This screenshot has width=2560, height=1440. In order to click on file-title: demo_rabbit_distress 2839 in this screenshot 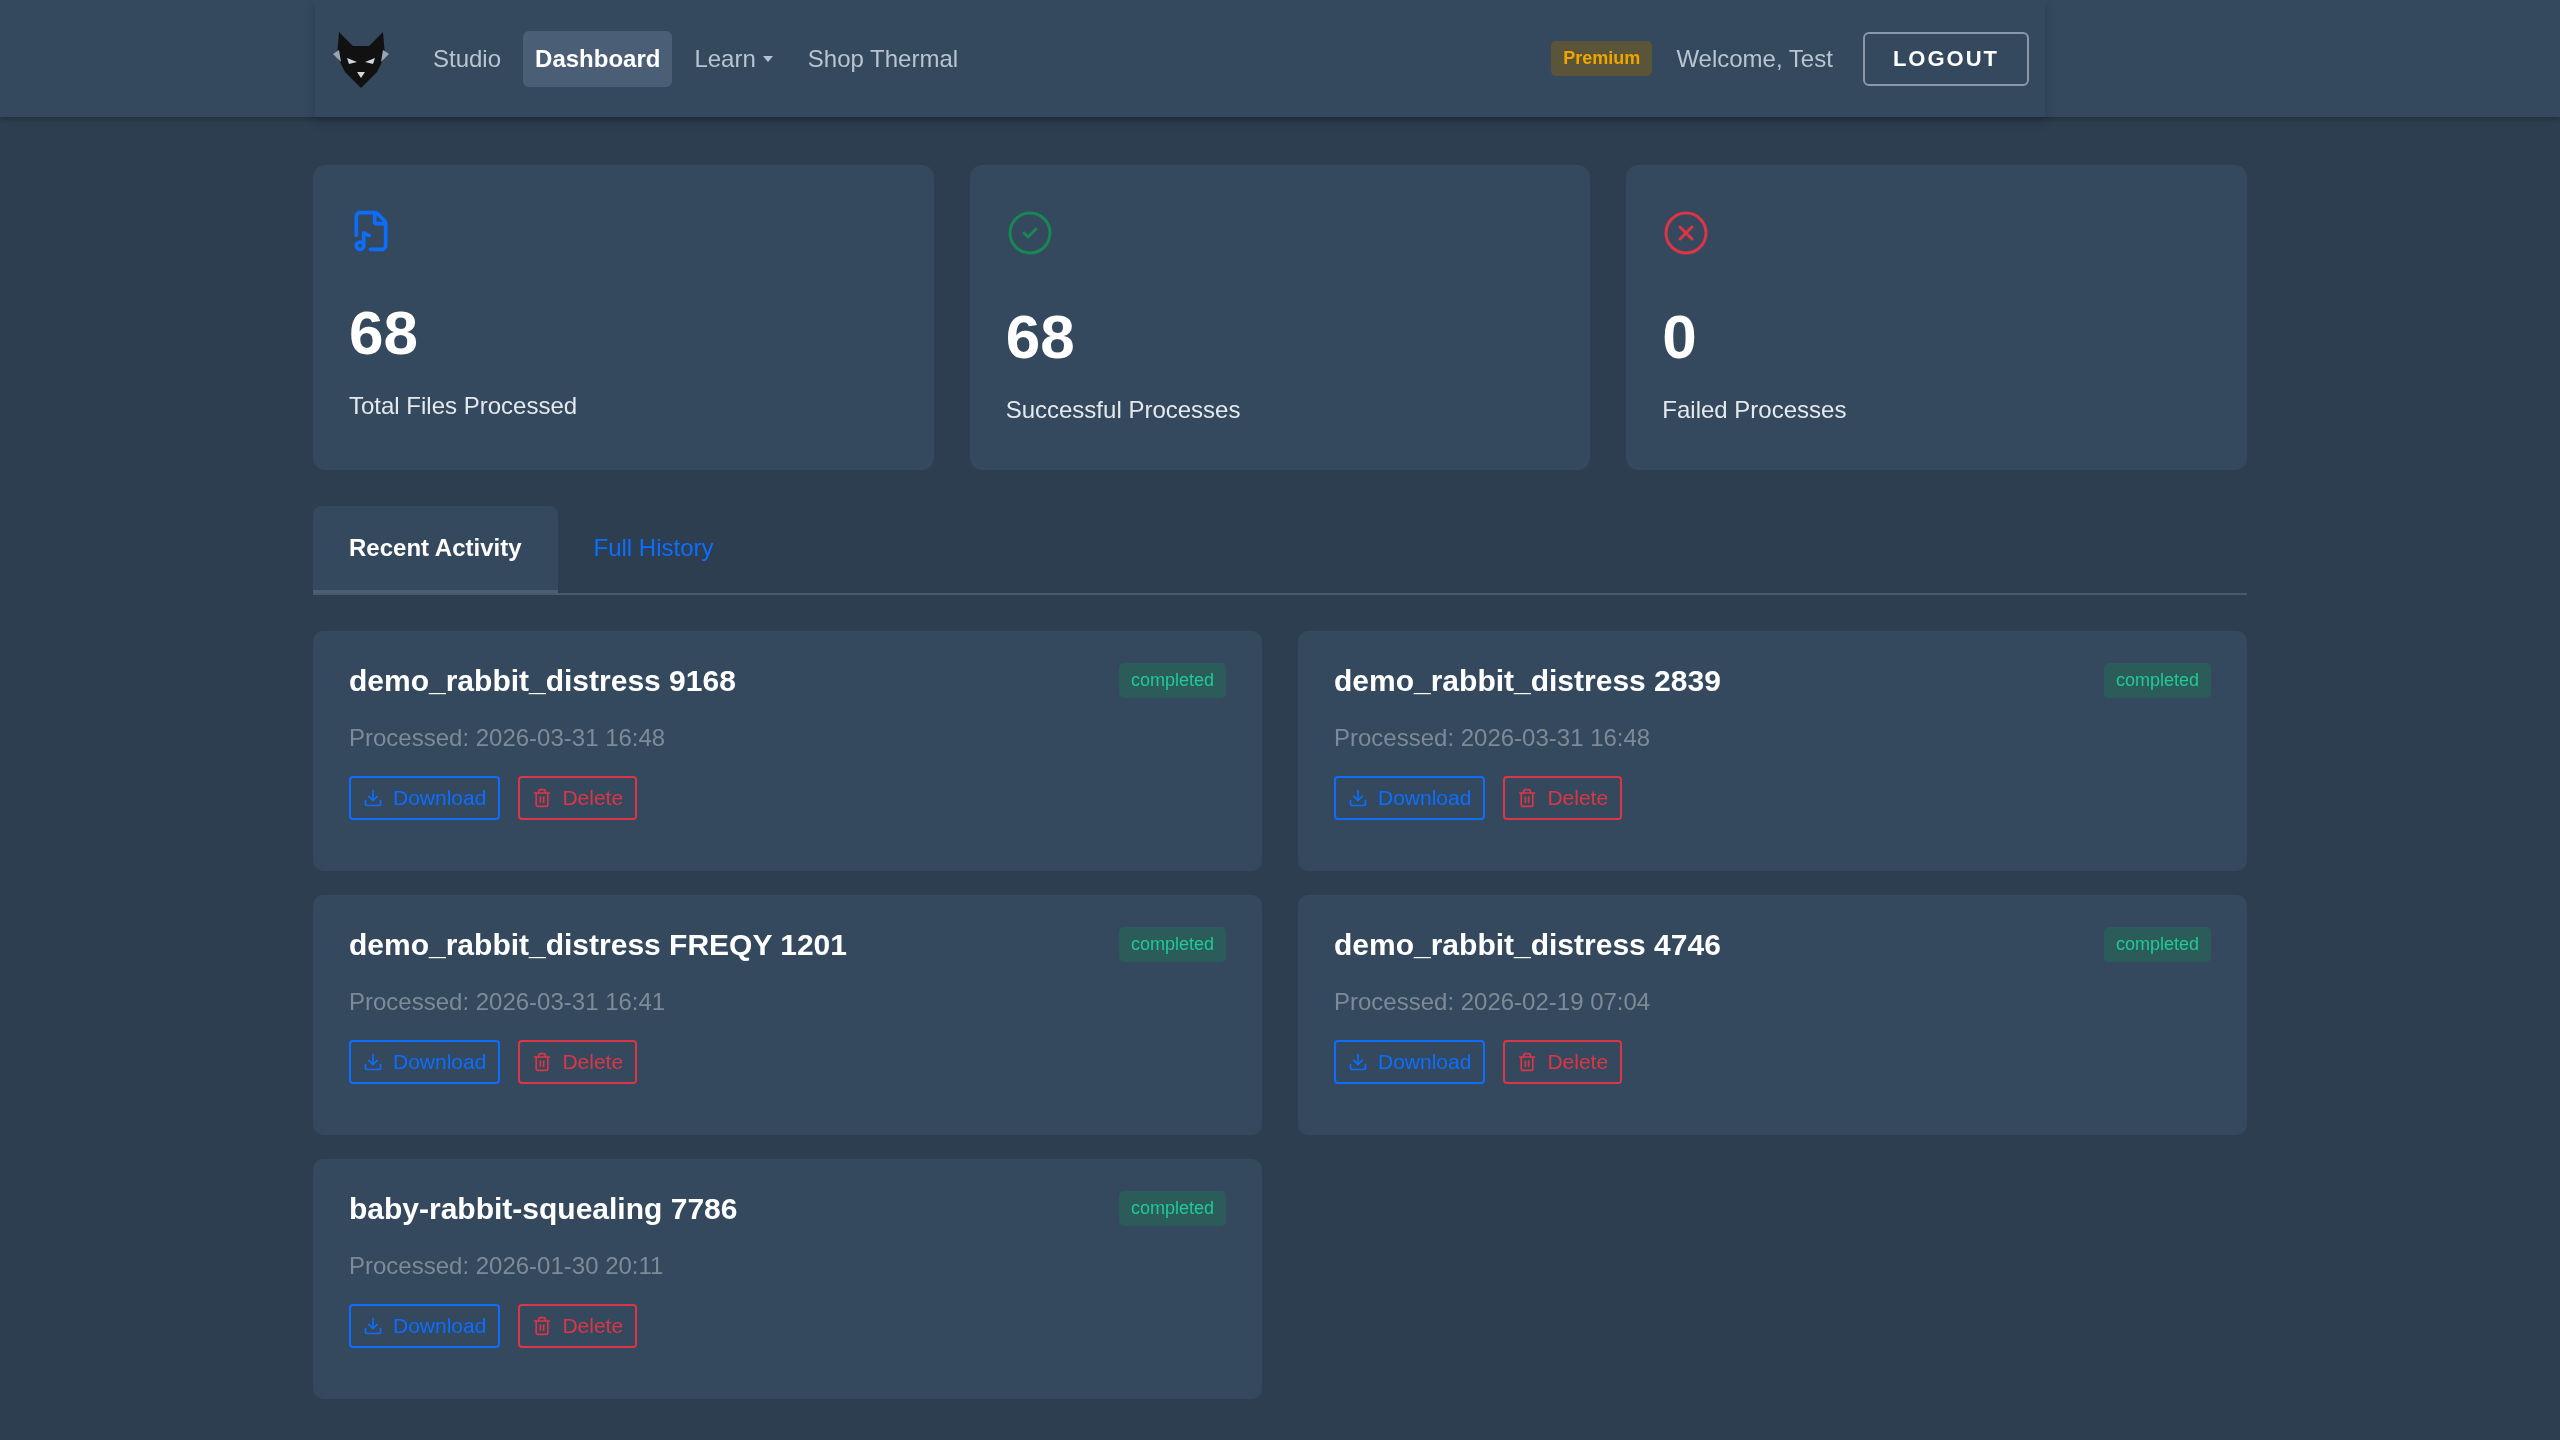, I will do `click(1527, 680)`.